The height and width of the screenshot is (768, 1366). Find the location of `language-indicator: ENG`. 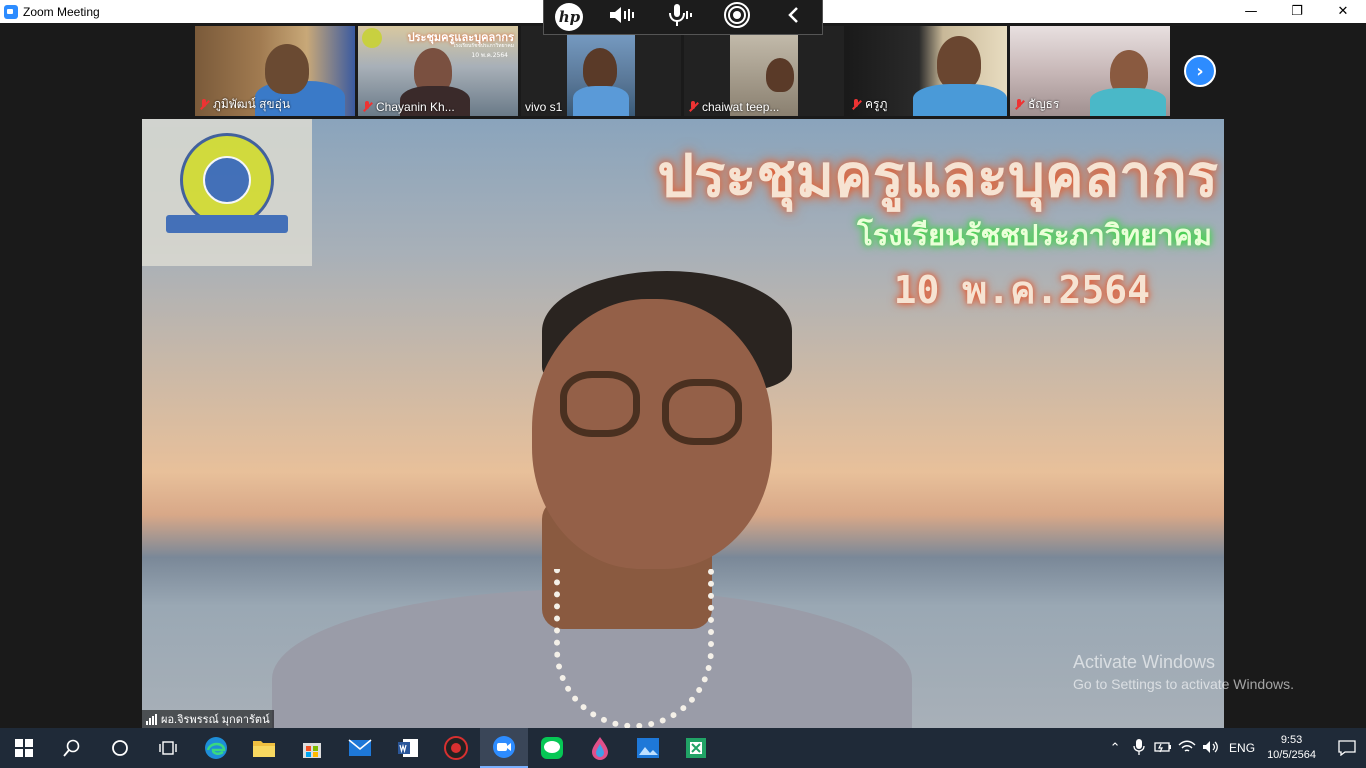

language-indicator: ENG is located at coordinates (1242, 748).